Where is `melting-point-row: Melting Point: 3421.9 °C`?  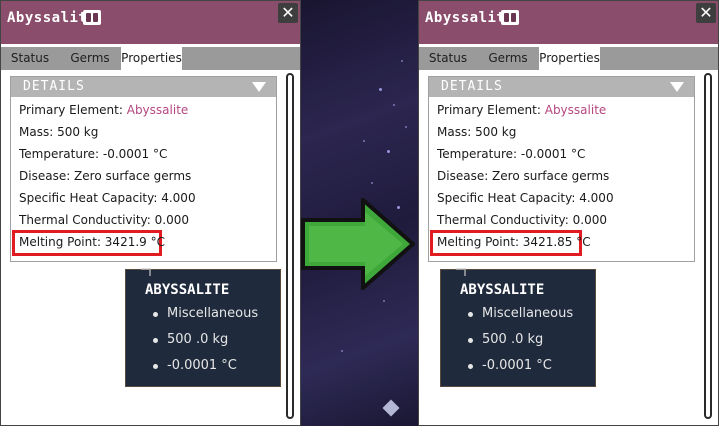
melting-point-row: Melting Point: 3421.9 °C is located at coordinates (92, 242).